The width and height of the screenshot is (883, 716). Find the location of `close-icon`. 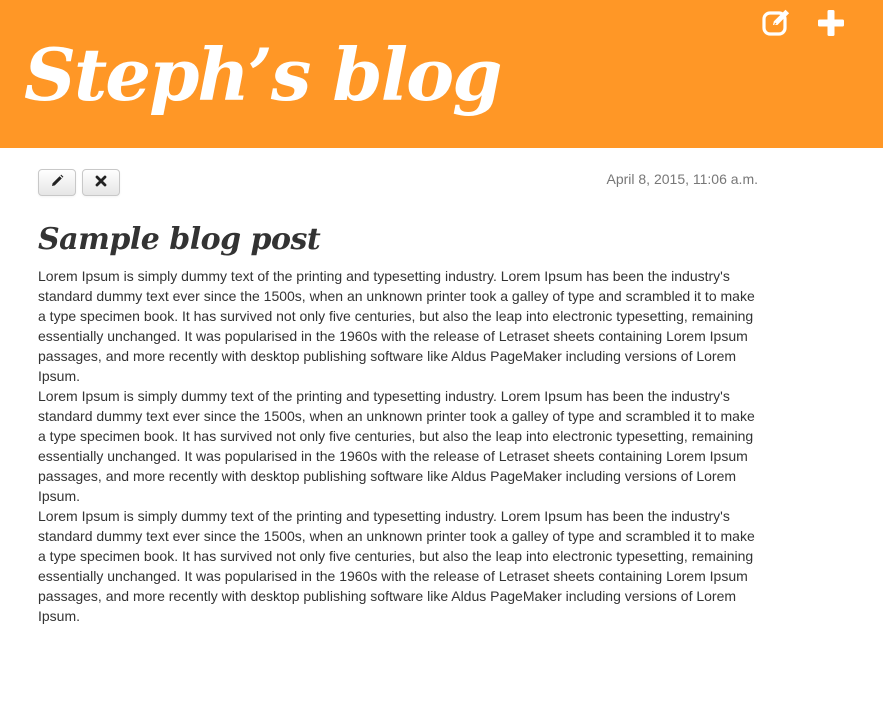

close-icon is located at coordinates (101, 182).